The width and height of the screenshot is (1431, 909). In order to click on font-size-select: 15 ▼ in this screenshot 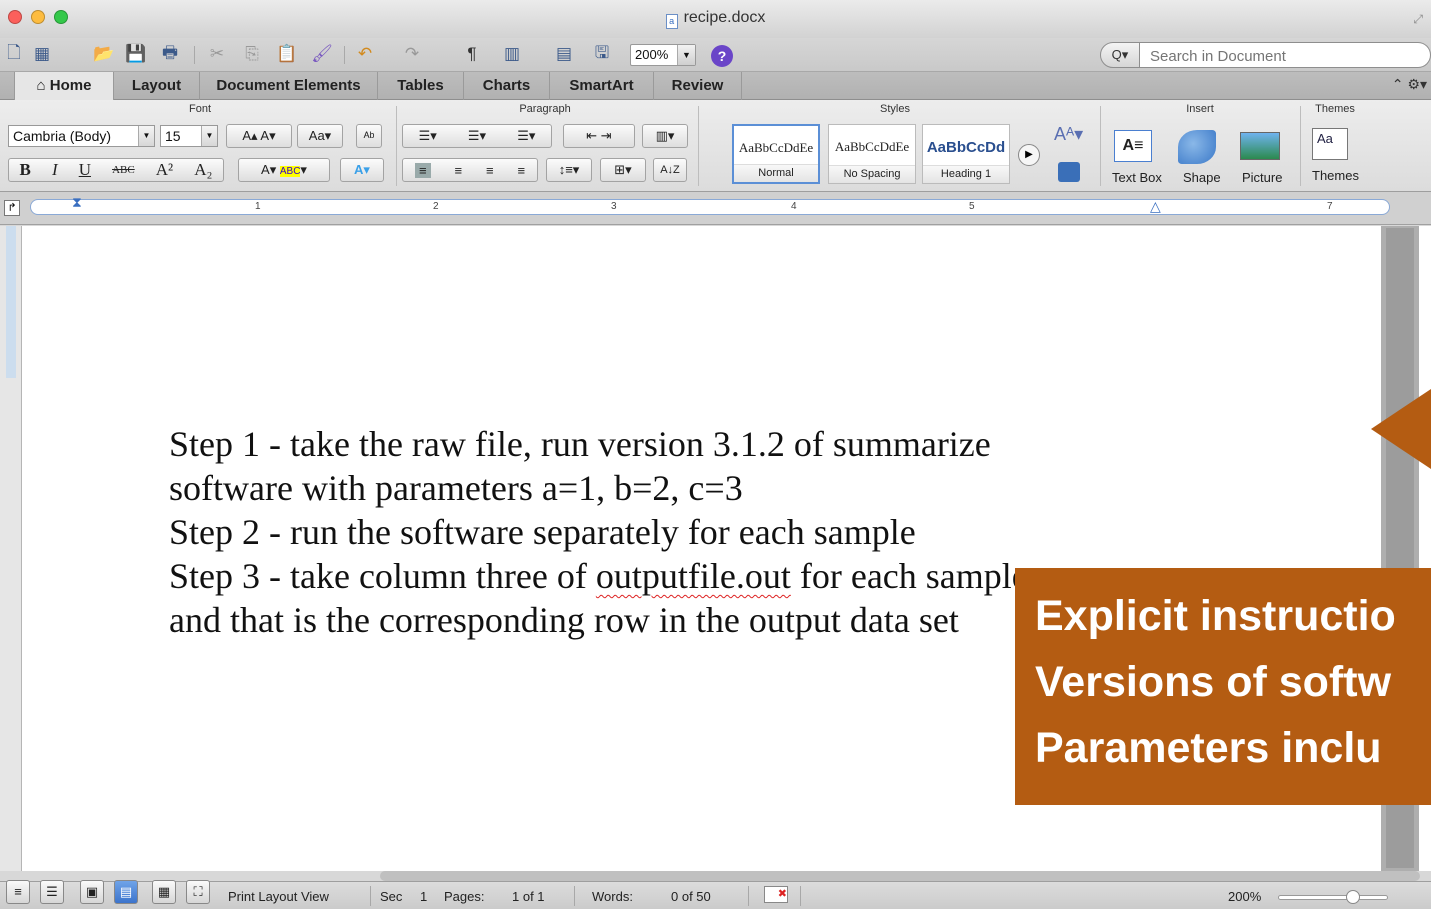, I will do `click(189, 136)`.